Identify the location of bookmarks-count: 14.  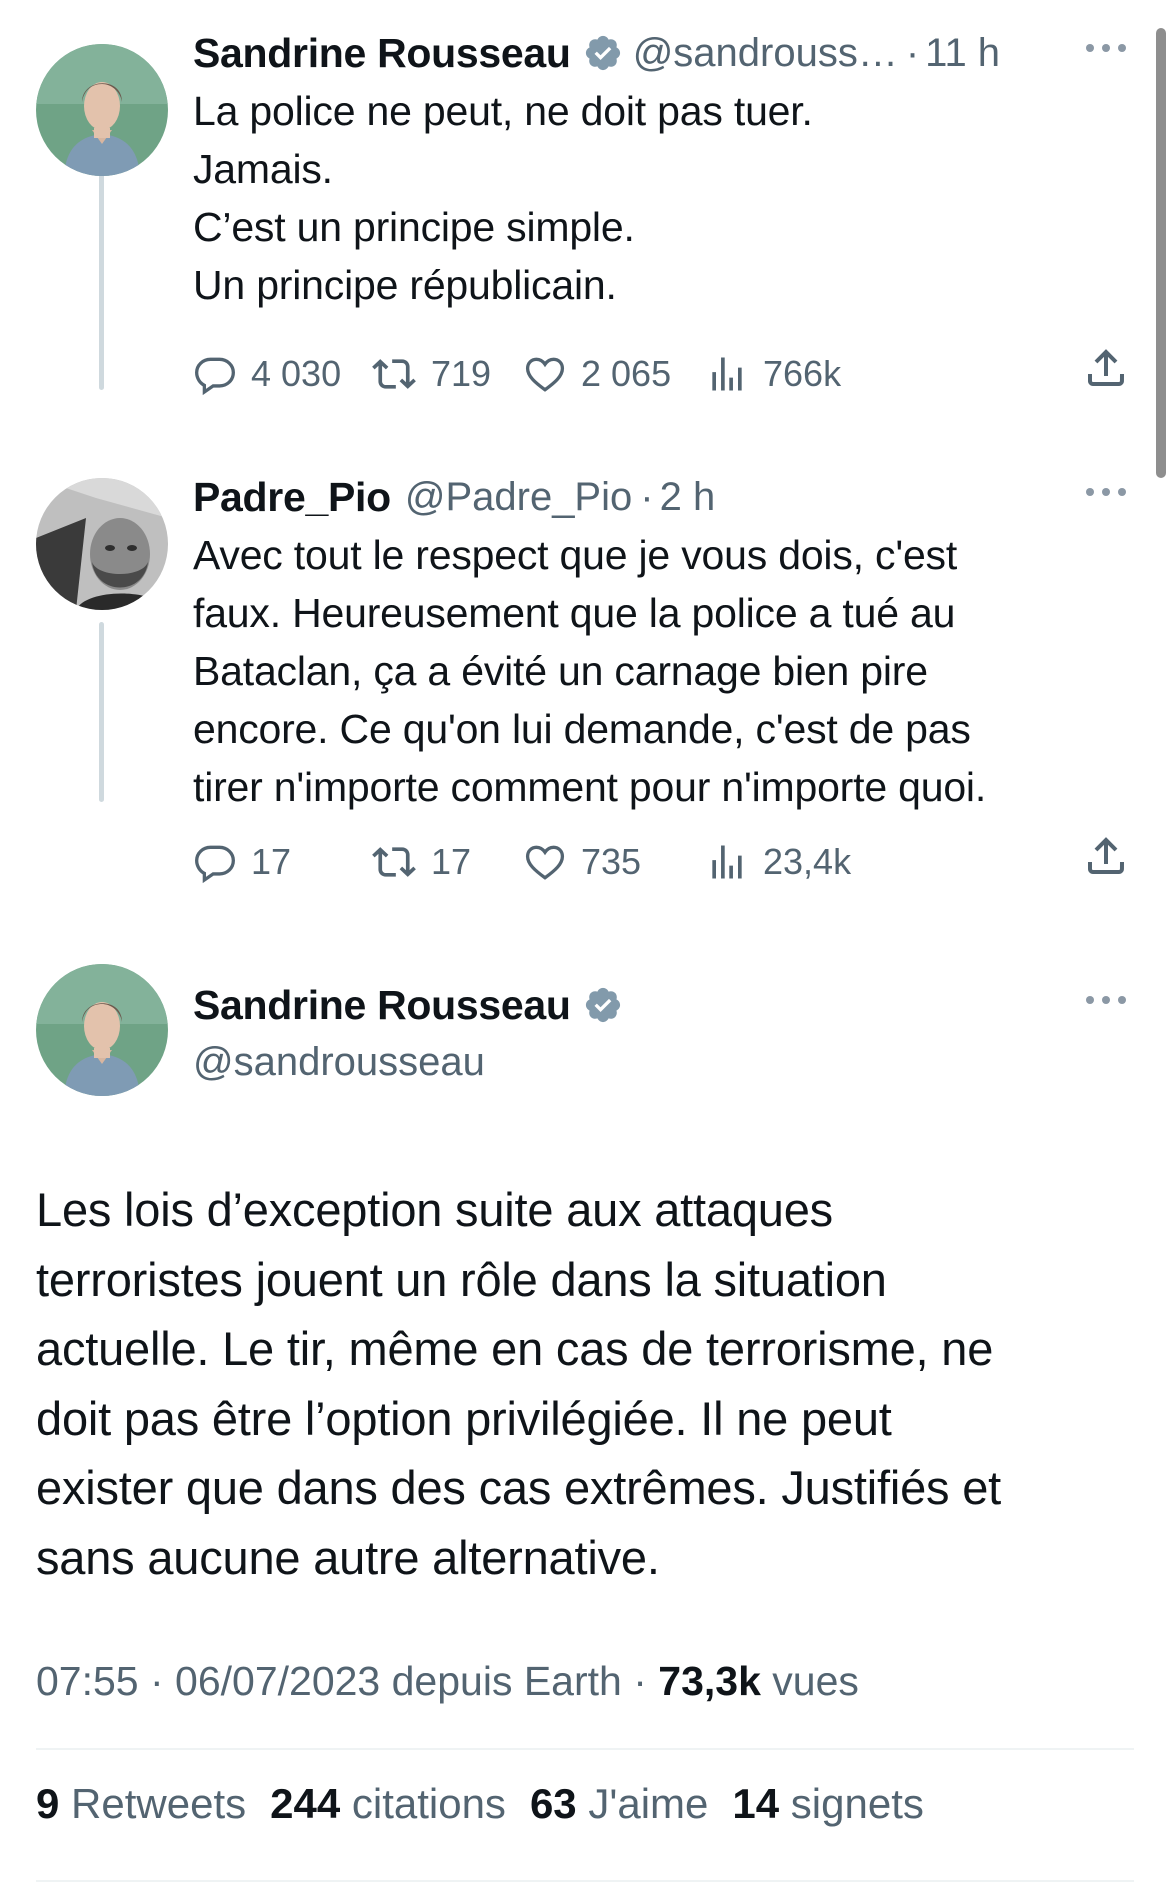
(756, 1803).